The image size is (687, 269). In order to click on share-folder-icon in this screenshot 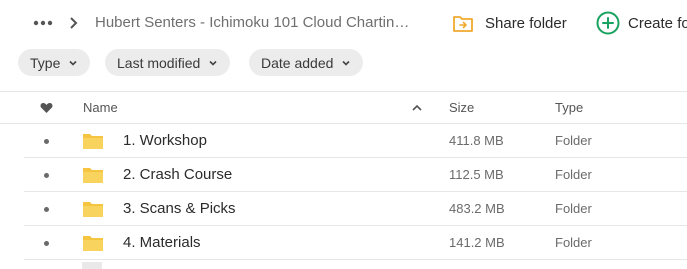, I will do `click(463, 24)`.